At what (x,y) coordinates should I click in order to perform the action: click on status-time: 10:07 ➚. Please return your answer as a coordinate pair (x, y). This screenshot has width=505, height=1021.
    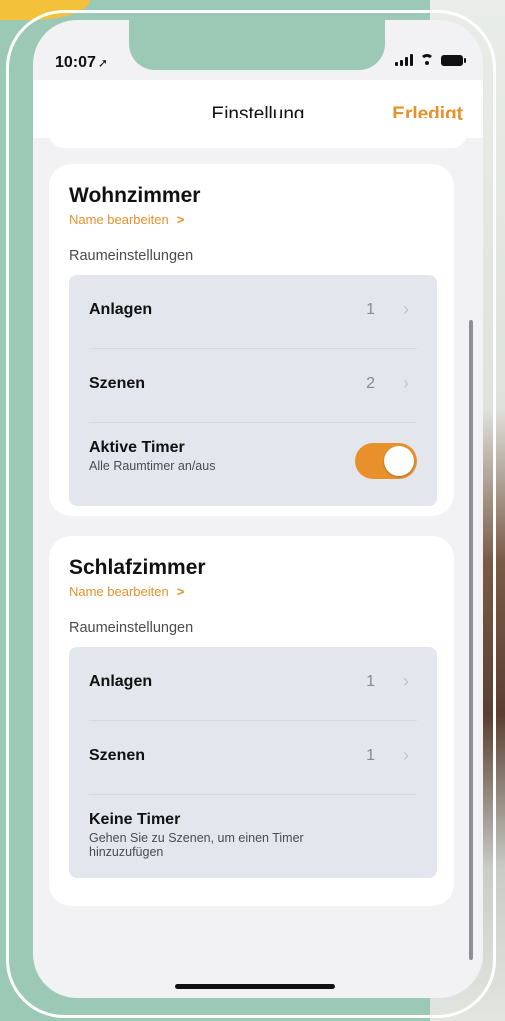
    Looking at the image, I should click on (81, 62).